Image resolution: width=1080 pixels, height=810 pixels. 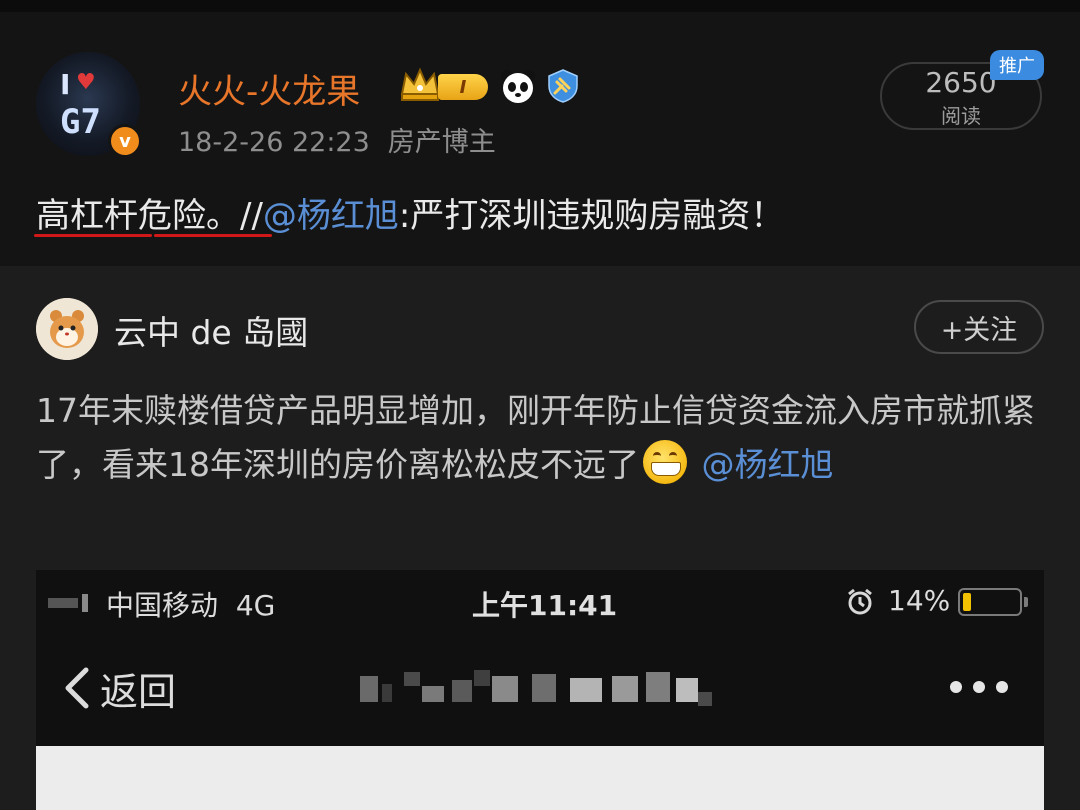 I want to click on battery-fill, so click(x=967, y=602).